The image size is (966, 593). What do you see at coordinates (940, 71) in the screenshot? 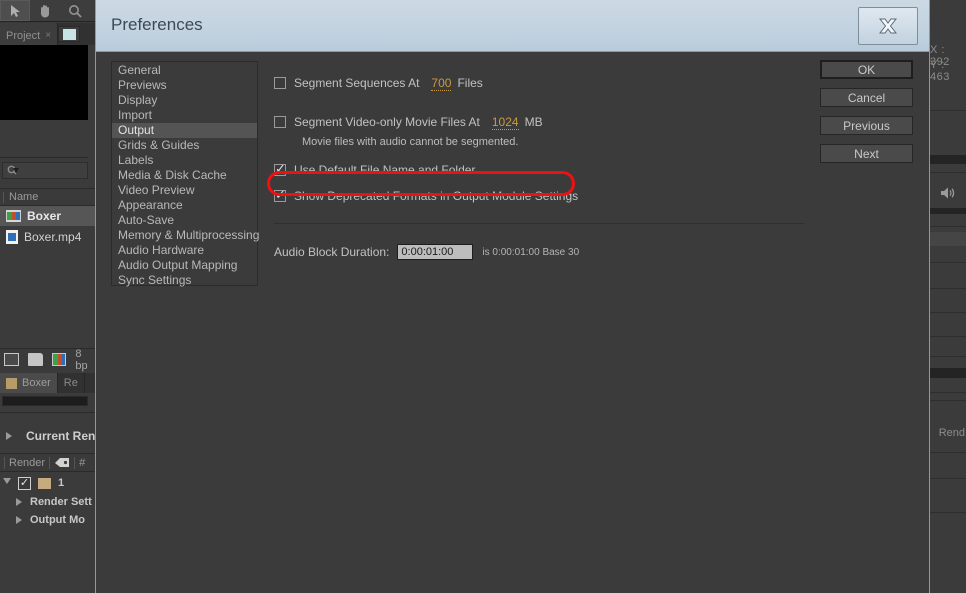
I see `coordinate-y: Y : 463` at bounding box center [940, 71].